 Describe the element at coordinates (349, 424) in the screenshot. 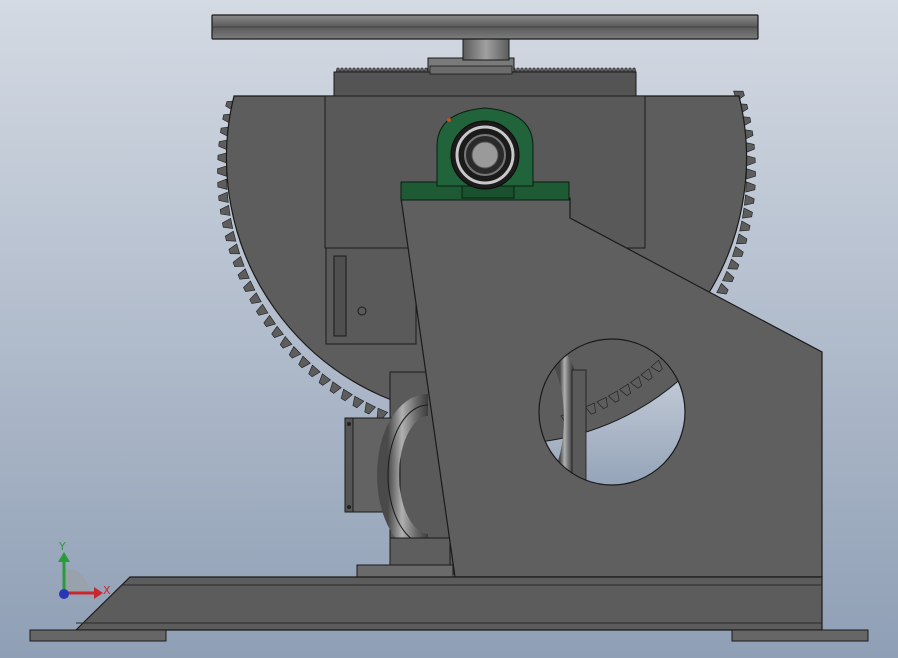

I see `flange-bolt-top` at that location.